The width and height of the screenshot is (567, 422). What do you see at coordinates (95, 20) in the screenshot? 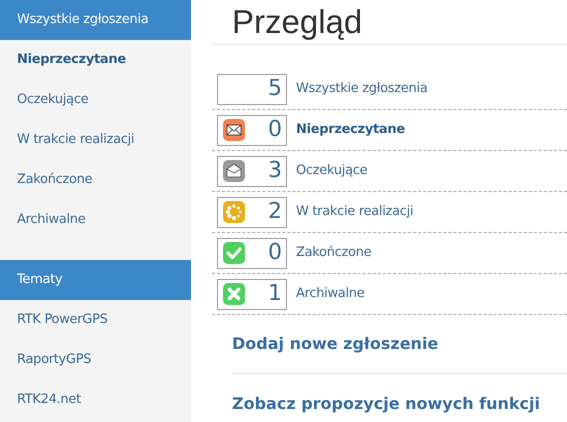
I see `sidebar-header: Wszystkie zgłoszenia` at bounding box center [95, 20].